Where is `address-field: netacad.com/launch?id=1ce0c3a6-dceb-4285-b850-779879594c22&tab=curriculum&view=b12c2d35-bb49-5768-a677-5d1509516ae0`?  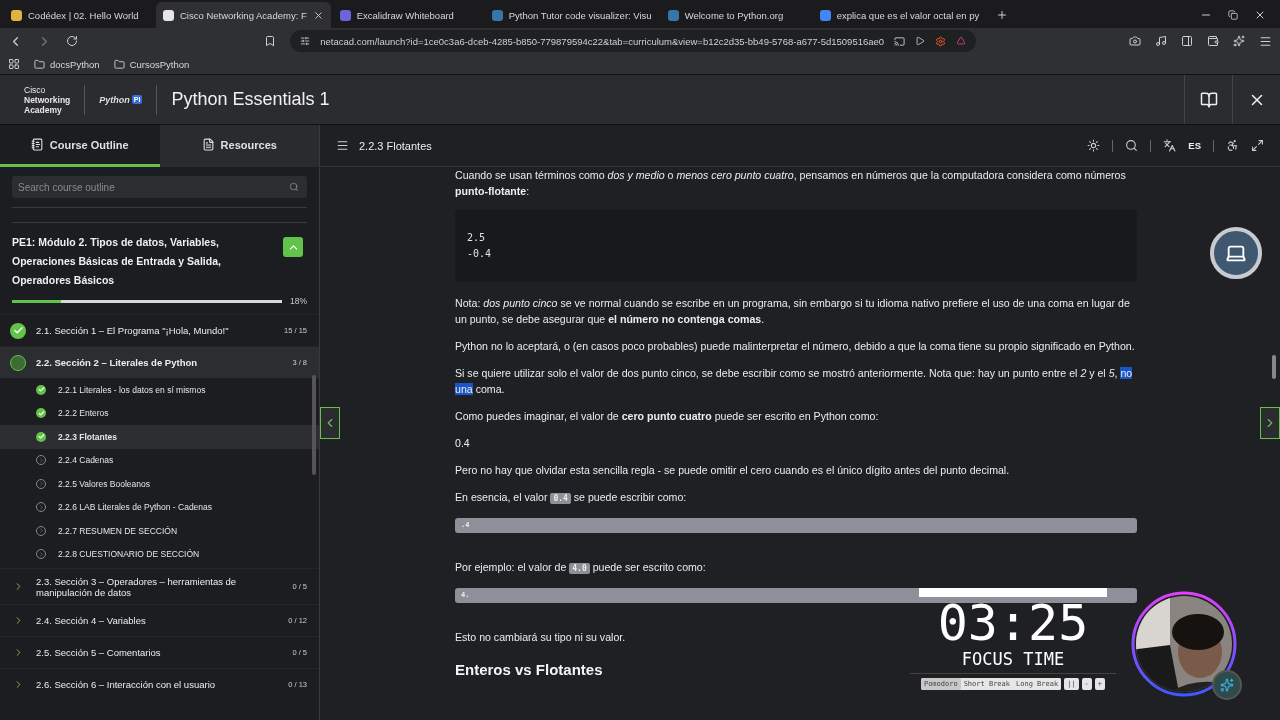
address-field: netacad.com/launch?id=1ce0c3a6-dceb-4285-b850-779879594c22&tab=curriculum&view=b12c2d35-bb49-5768-a677-5d1509516ae0 is located at coordinates (633, 41).